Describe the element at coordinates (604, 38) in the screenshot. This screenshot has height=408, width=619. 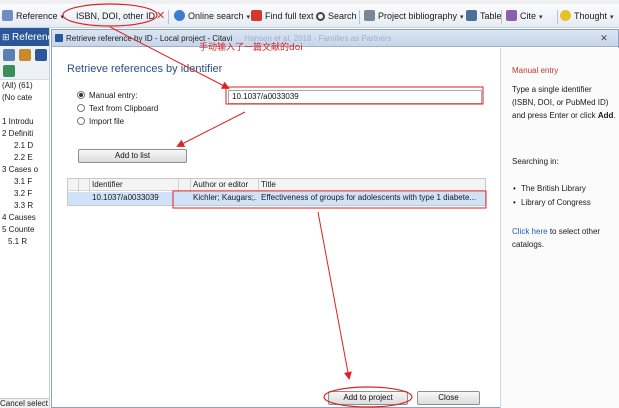
I see `close-icon: ✕` at that location.